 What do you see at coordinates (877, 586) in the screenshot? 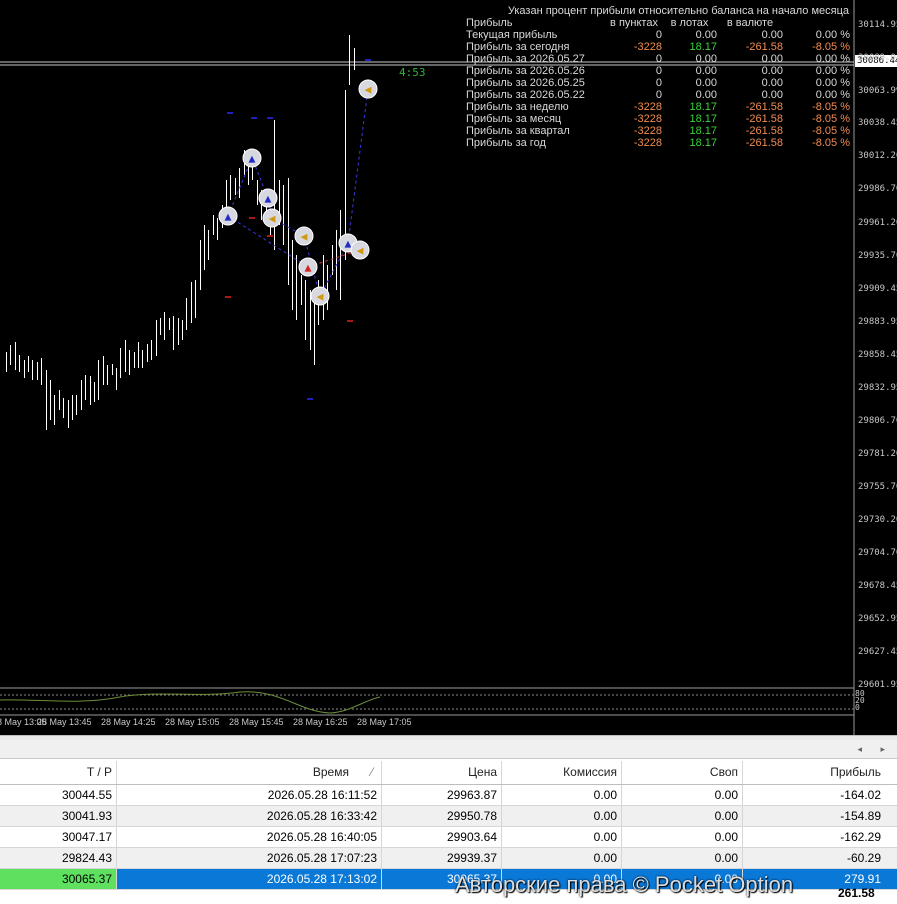
I see `price-tick: 29678.45` at bounding box center [877, 586].